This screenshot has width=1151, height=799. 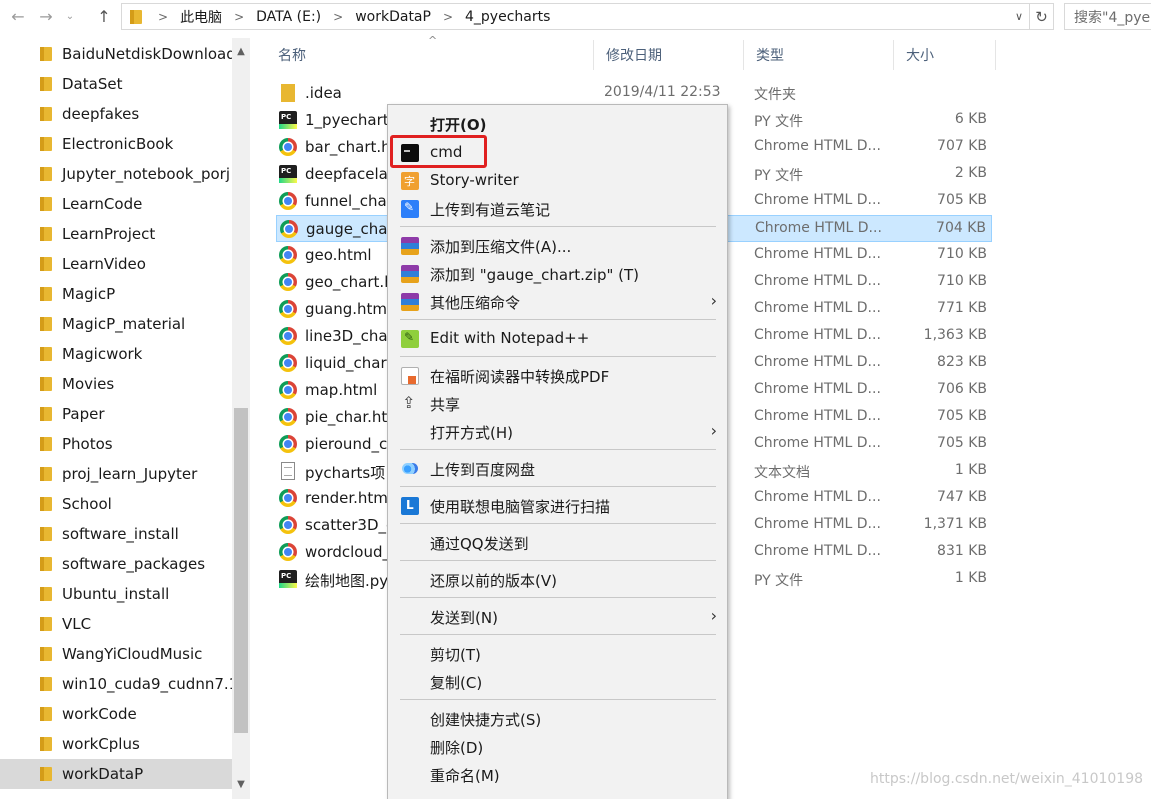 What do you see at coordinates (557, 653) in the screenshot?
I see `menu-item-cut: 剪切(T)` at bounding box center [557, 653].